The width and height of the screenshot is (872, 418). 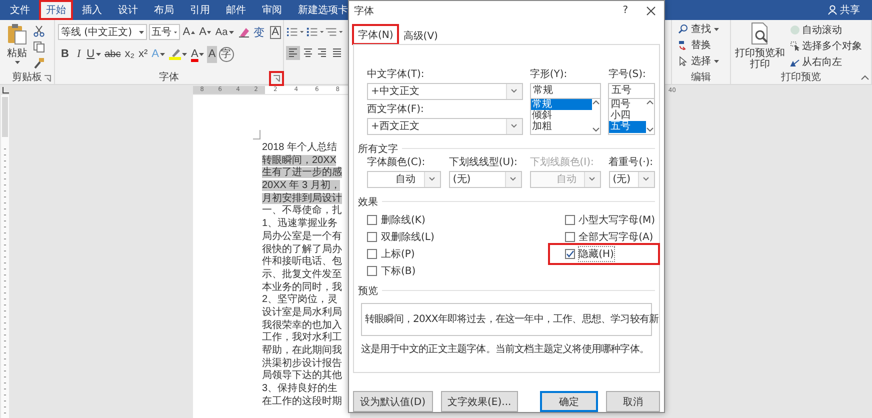 What do you see at coordinates (212, 54) in the screenshot?
I see `character-shading-button: A` at bounding box center [212, 54].